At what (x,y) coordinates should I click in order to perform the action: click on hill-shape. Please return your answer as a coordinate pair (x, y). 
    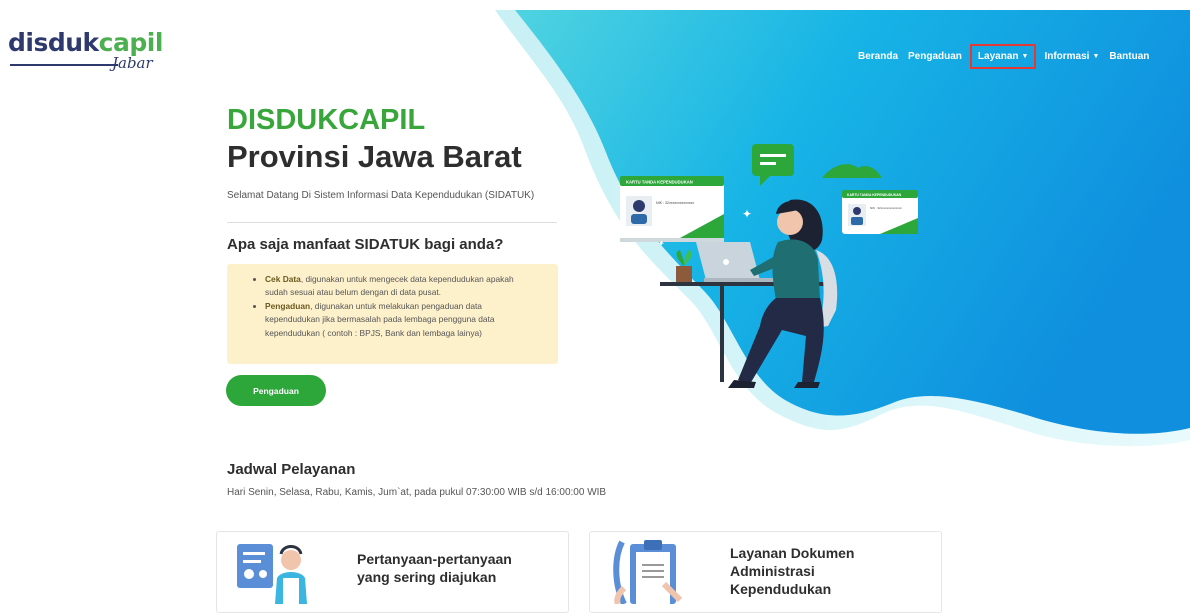
    Looking at the image, I should click on (852, 171).